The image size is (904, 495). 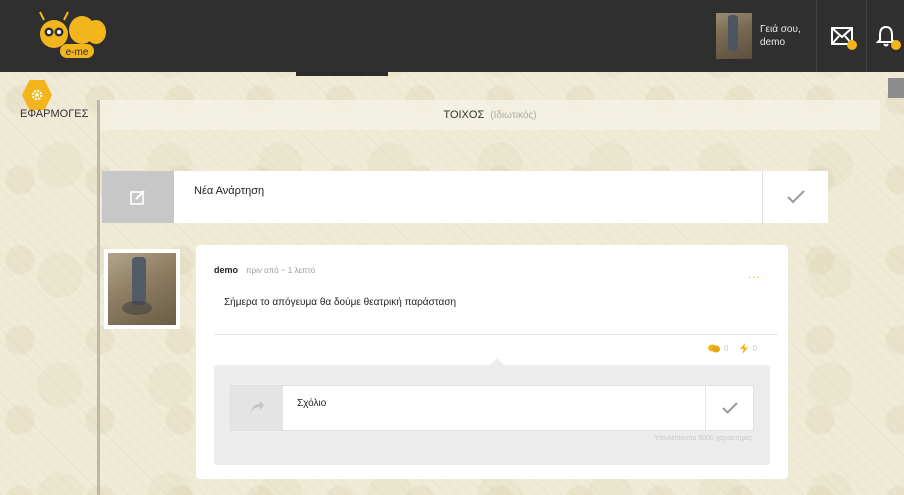 I want to click on new-post-bar: Νέα Ανάρτηση, so click(x=465, y=197).